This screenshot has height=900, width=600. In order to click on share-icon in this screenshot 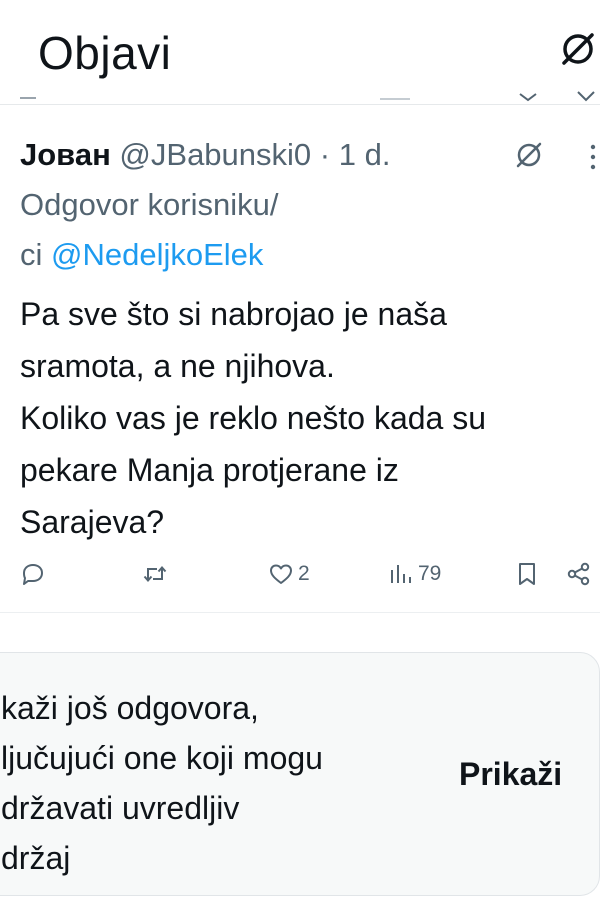, I will do `click(578, 574)`.